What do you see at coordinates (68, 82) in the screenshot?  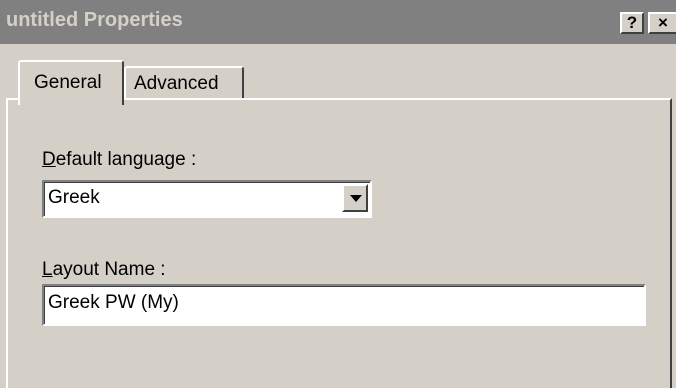 I see `tab-general-label: General` at bounding box center [68, 82].